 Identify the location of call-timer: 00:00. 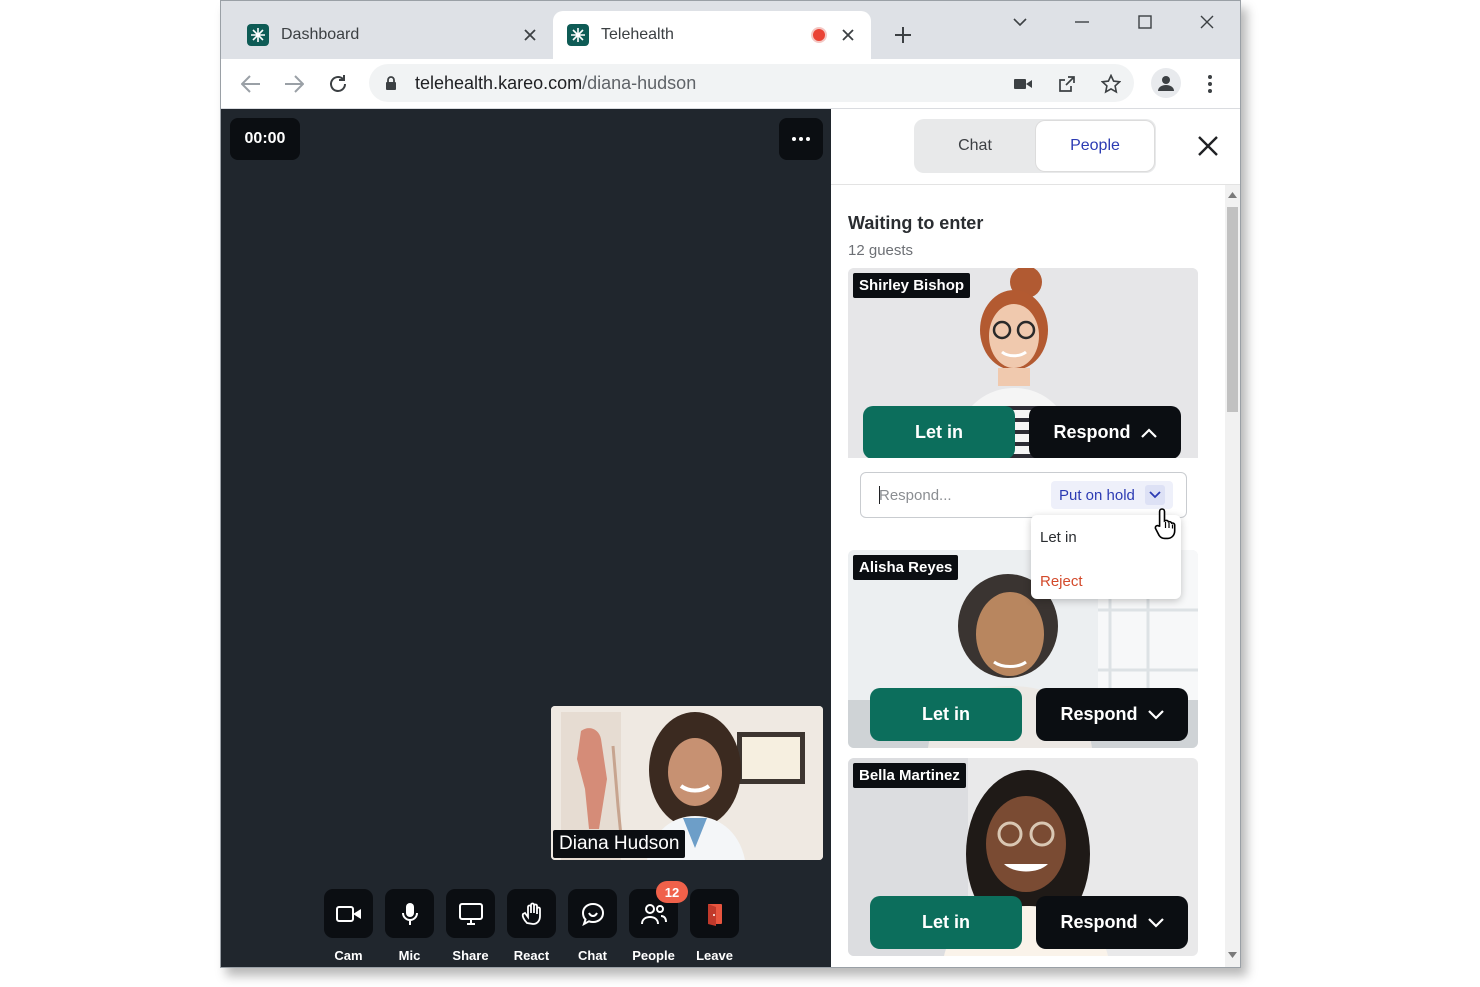
(265, 139).